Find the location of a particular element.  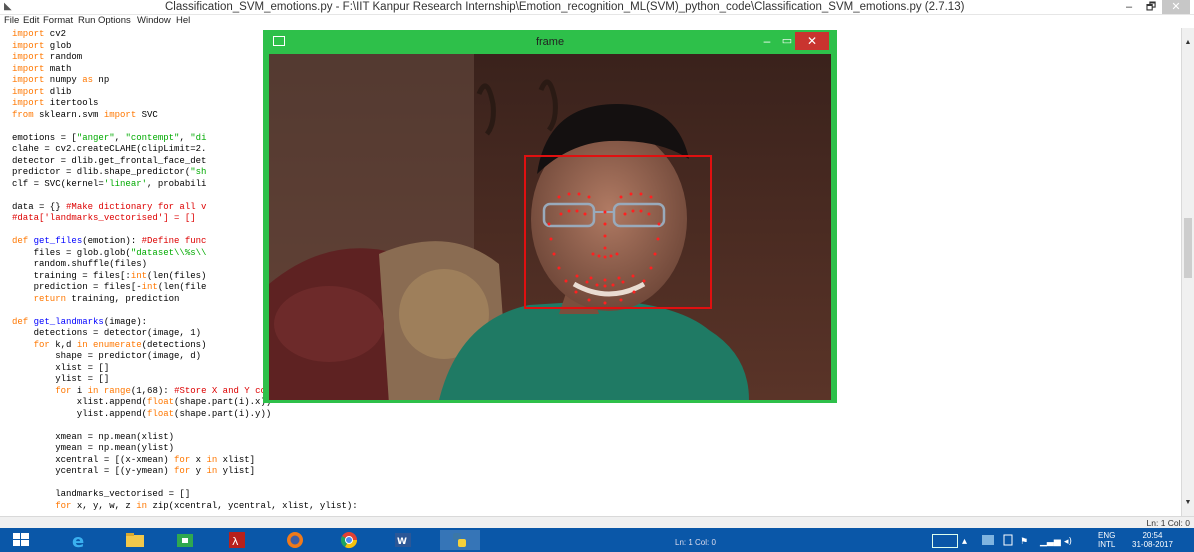

menu-format: Format is located at coordinates (58, 21).